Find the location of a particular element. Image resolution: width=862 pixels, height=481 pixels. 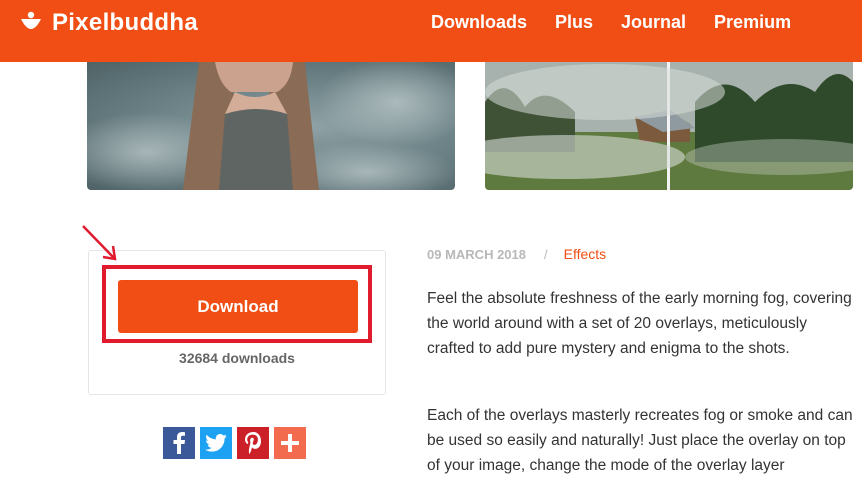

pinterest-icon is located at coordinates (253, 443).